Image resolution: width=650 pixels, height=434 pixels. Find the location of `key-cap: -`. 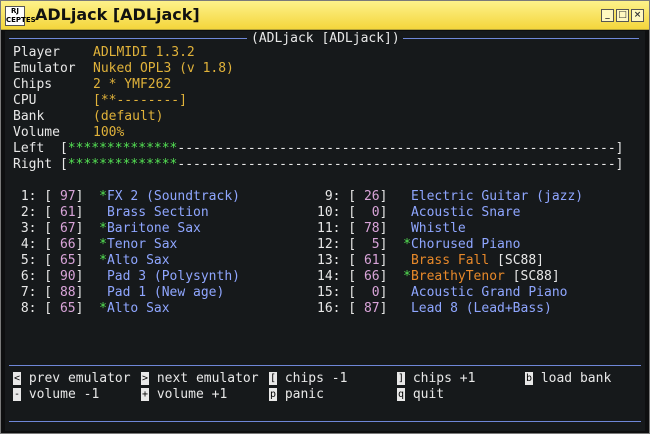

key-cap: - is located at coordinates (17, 394).